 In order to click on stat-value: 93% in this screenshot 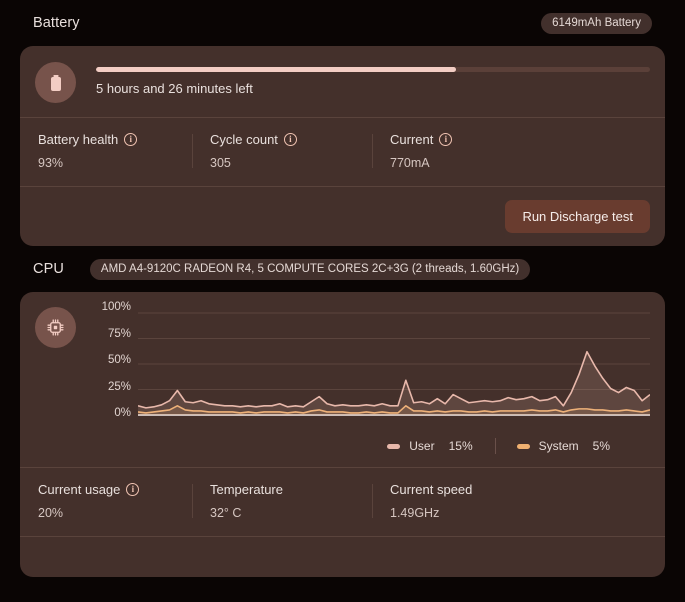, I will do `click(51, 163)`.